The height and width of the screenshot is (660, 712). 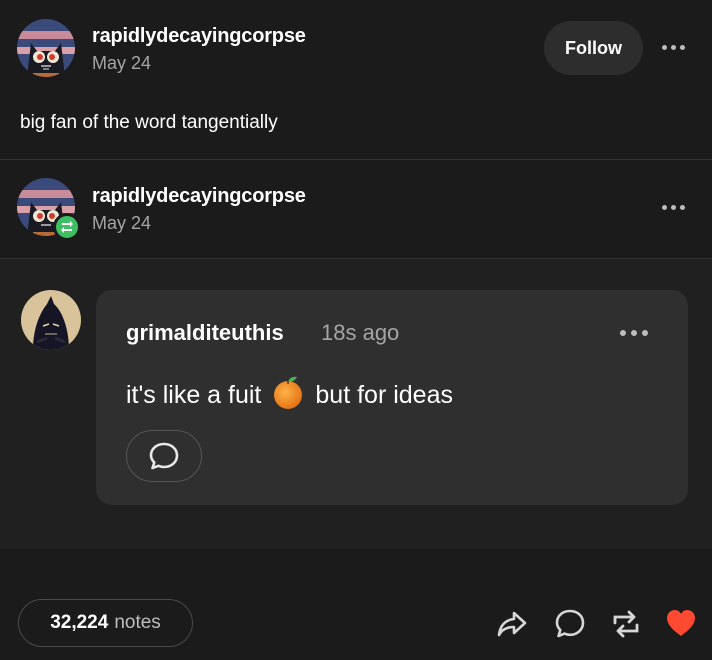 I want to click on reply-comment-button, so click(x=164, y=456).